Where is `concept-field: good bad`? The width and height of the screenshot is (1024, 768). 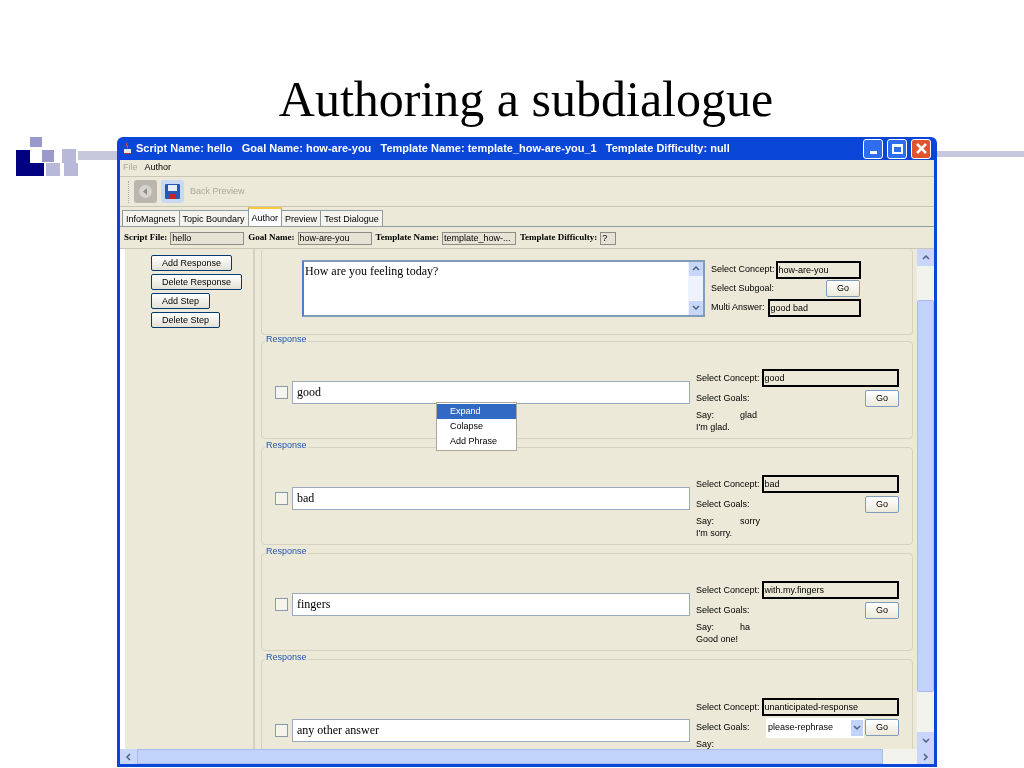
concept-field: good bad is located at coordinates (814, 307).